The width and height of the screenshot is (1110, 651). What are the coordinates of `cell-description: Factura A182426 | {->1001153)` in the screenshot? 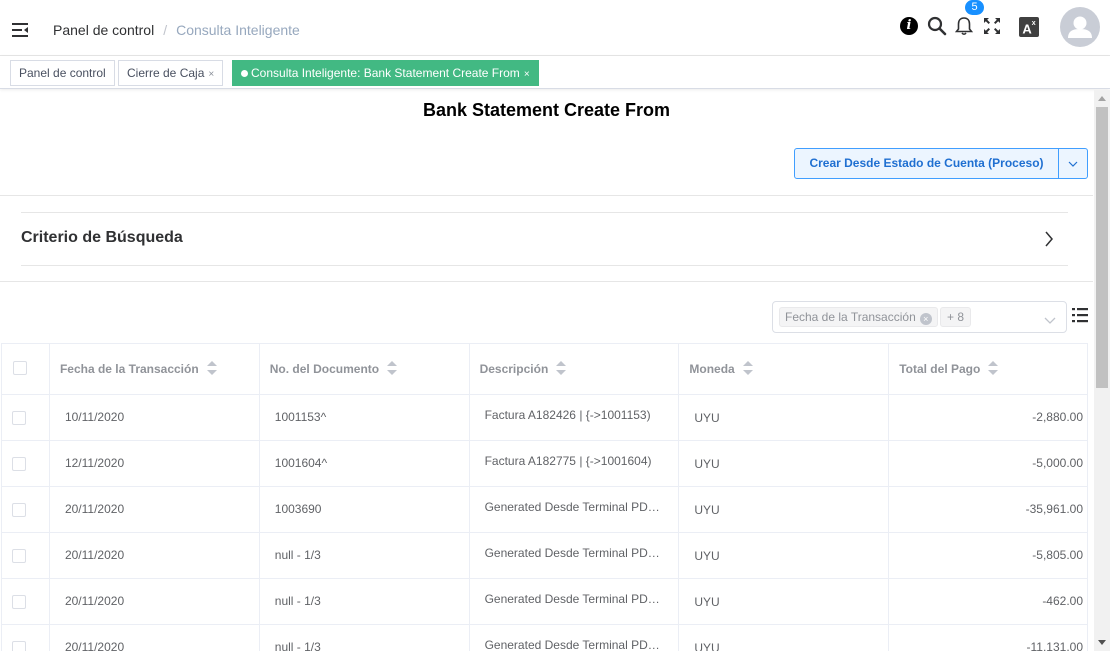 It's located at (567, 415).